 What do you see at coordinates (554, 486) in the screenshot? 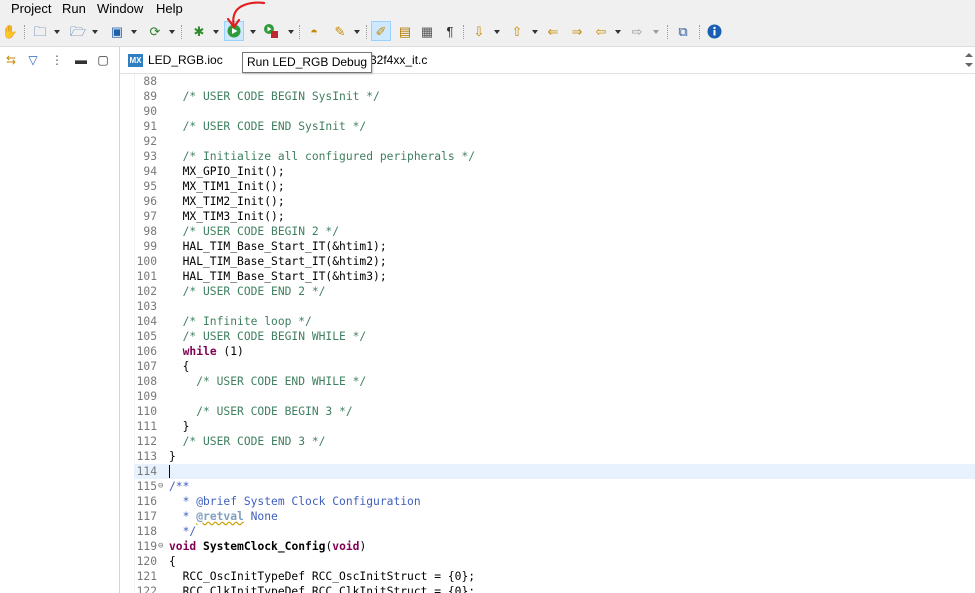
I see `code-line: 115 ⊖ /**` at bounding box center [554, 486].